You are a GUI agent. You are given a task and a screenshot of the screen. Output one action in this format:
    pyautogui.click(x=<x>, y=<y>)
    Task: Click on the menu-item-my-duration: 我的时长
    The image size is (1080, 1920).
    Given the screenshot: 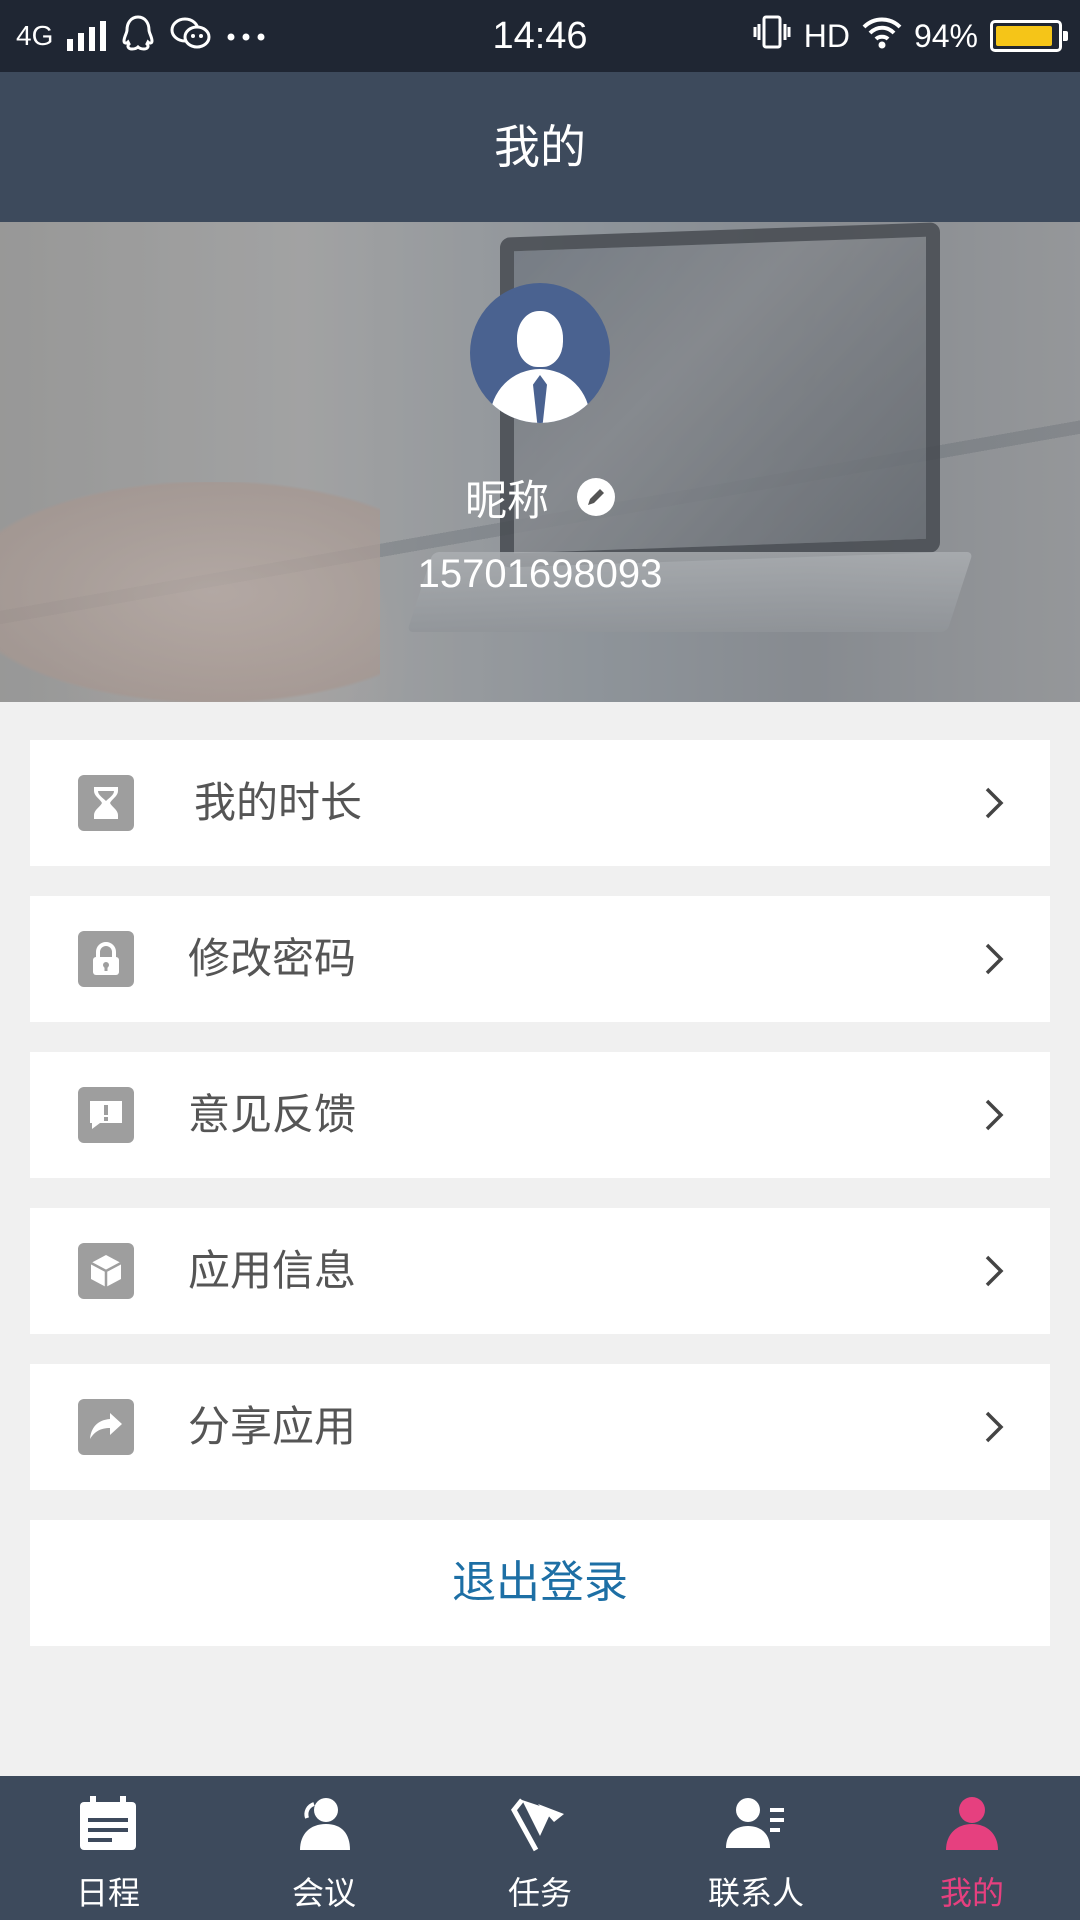 What is the action you would take?
    pyautogui.click(x=540, y=803)
    